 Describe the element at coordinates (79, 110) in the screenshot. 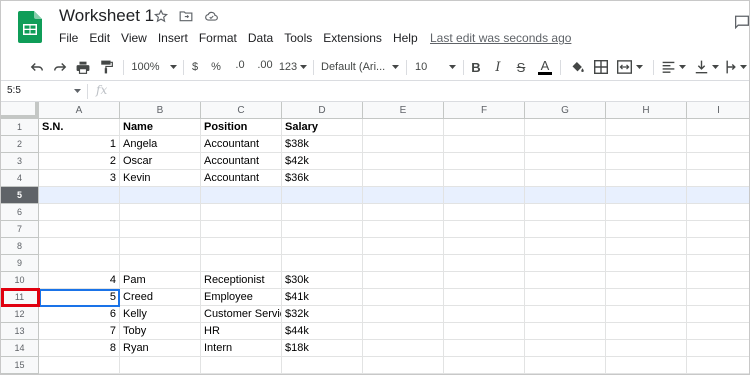

I see `column-header-a: A` at that location.